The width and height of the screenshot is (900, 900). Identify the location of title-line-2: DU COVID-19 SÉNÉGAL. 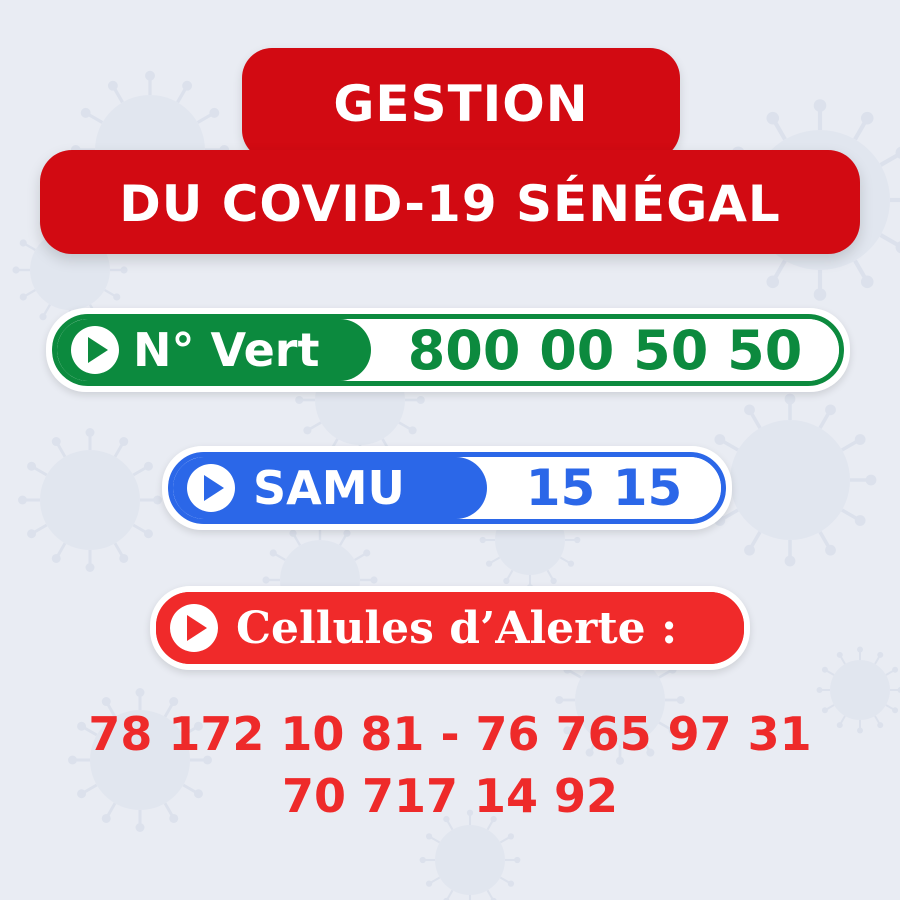
(450, 204).